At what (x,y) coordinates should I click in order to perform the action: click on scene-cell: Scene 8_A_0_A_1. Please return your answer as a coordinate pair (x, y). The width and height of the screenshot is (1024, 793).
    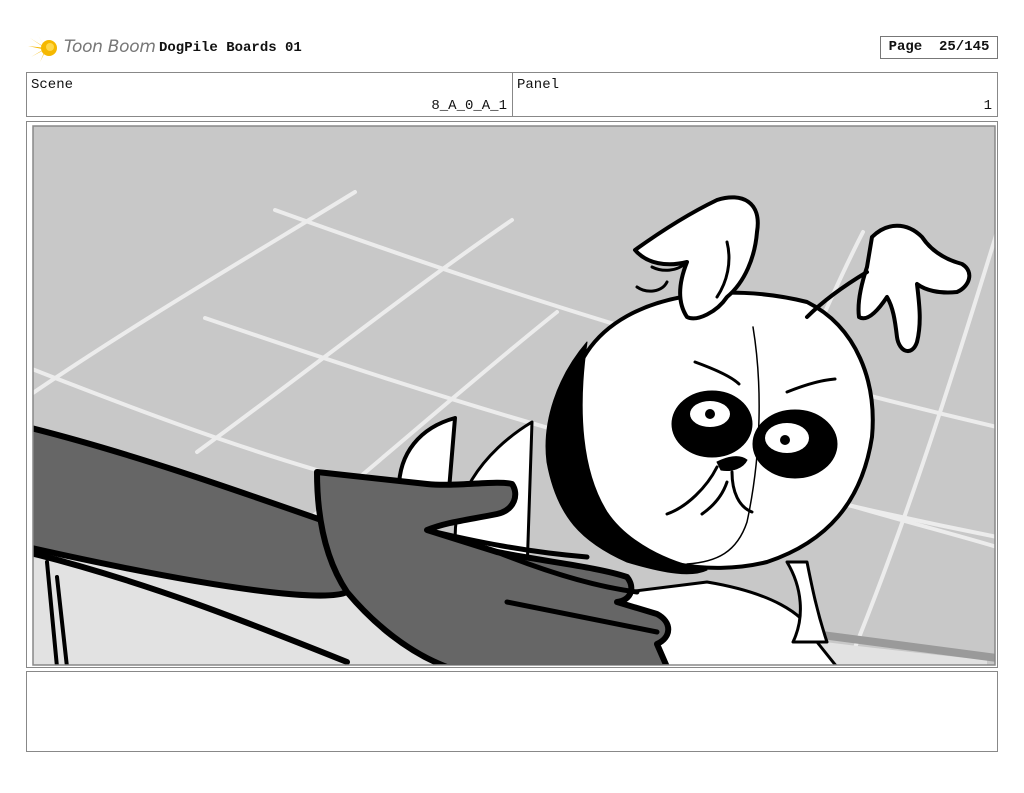
    Looking at the image, I should click on (270, 94).